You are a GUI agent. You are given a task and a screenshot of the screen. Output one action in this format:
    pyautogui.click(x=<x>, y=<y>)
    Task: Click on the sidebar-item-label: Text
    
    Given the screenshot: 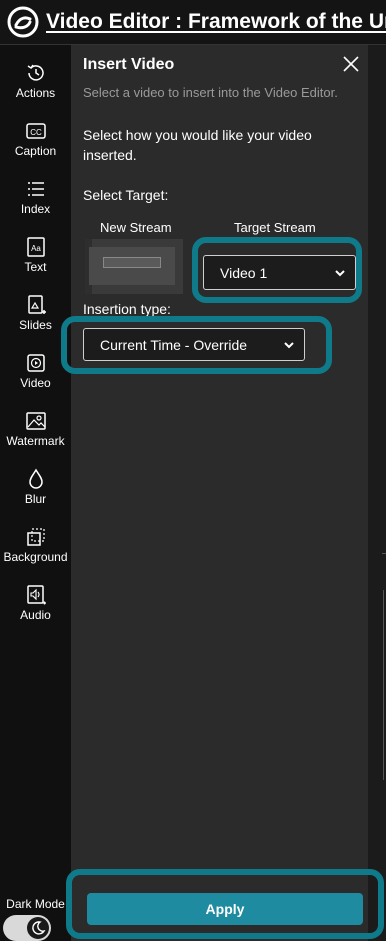 What is the action you would take?
    pyautogui.click(x=35, y=267)
    